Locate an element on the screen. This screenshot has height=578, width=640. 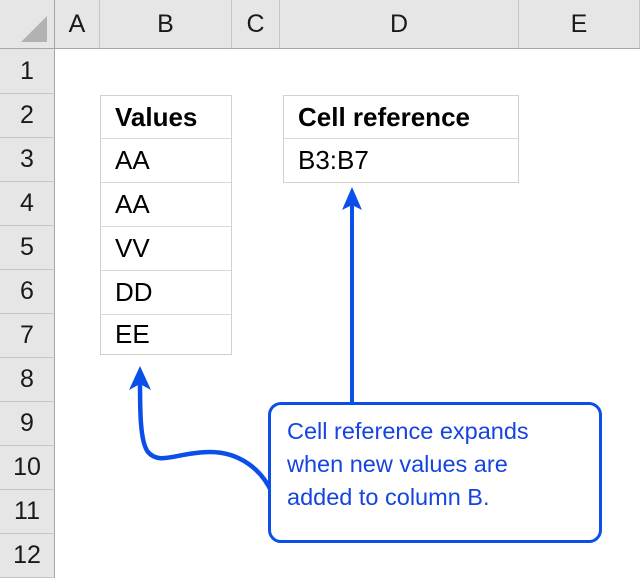
values-cell-b7: EE is located at coordinates (166, 334).